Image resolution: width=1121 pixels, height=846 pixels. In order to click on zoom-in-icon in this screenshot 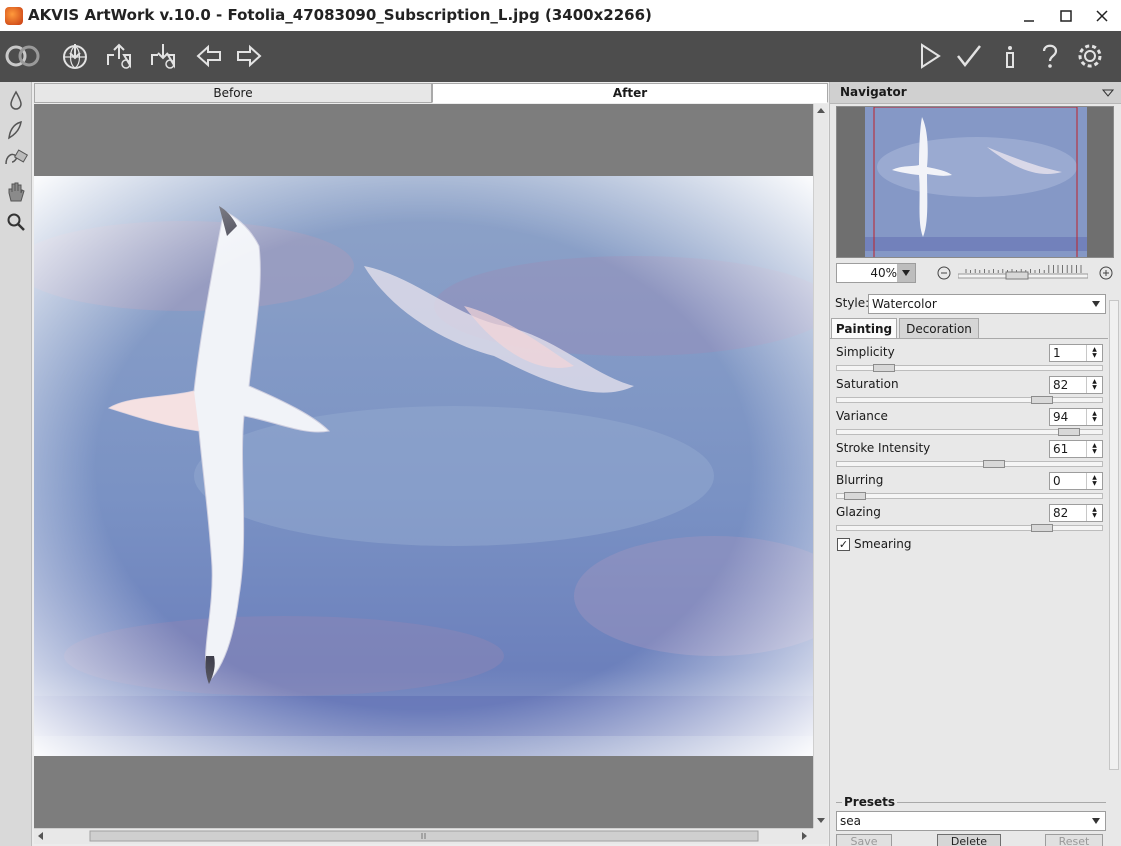, I will do `click(1106, 274)`.